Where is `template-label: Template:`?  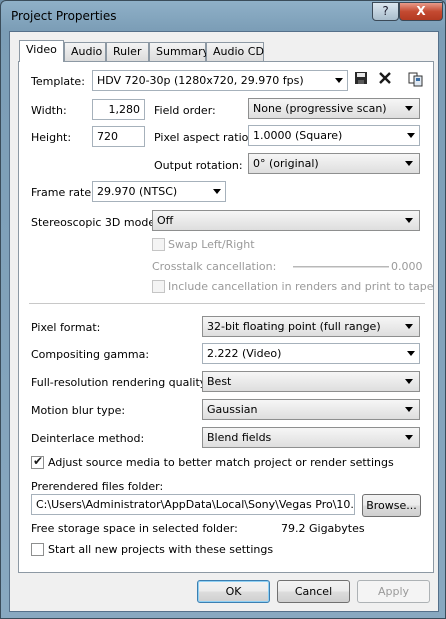 template-label: Template: is located at coordinates (58, 81).